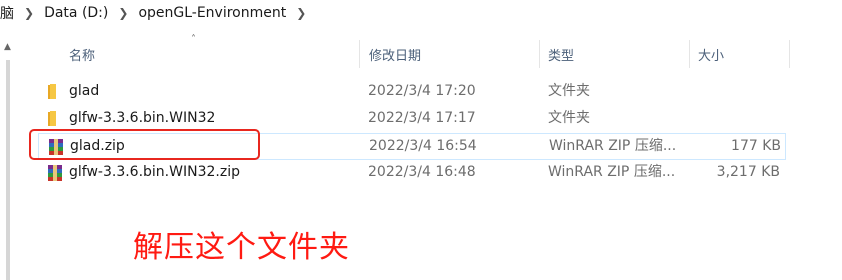 The width and height of the screenshot is (842, 280). Describe the element at coordinates (142, 118) in the screenshot. I see `file-name: glfw-3.3.6.bin.WIN32` at that location.